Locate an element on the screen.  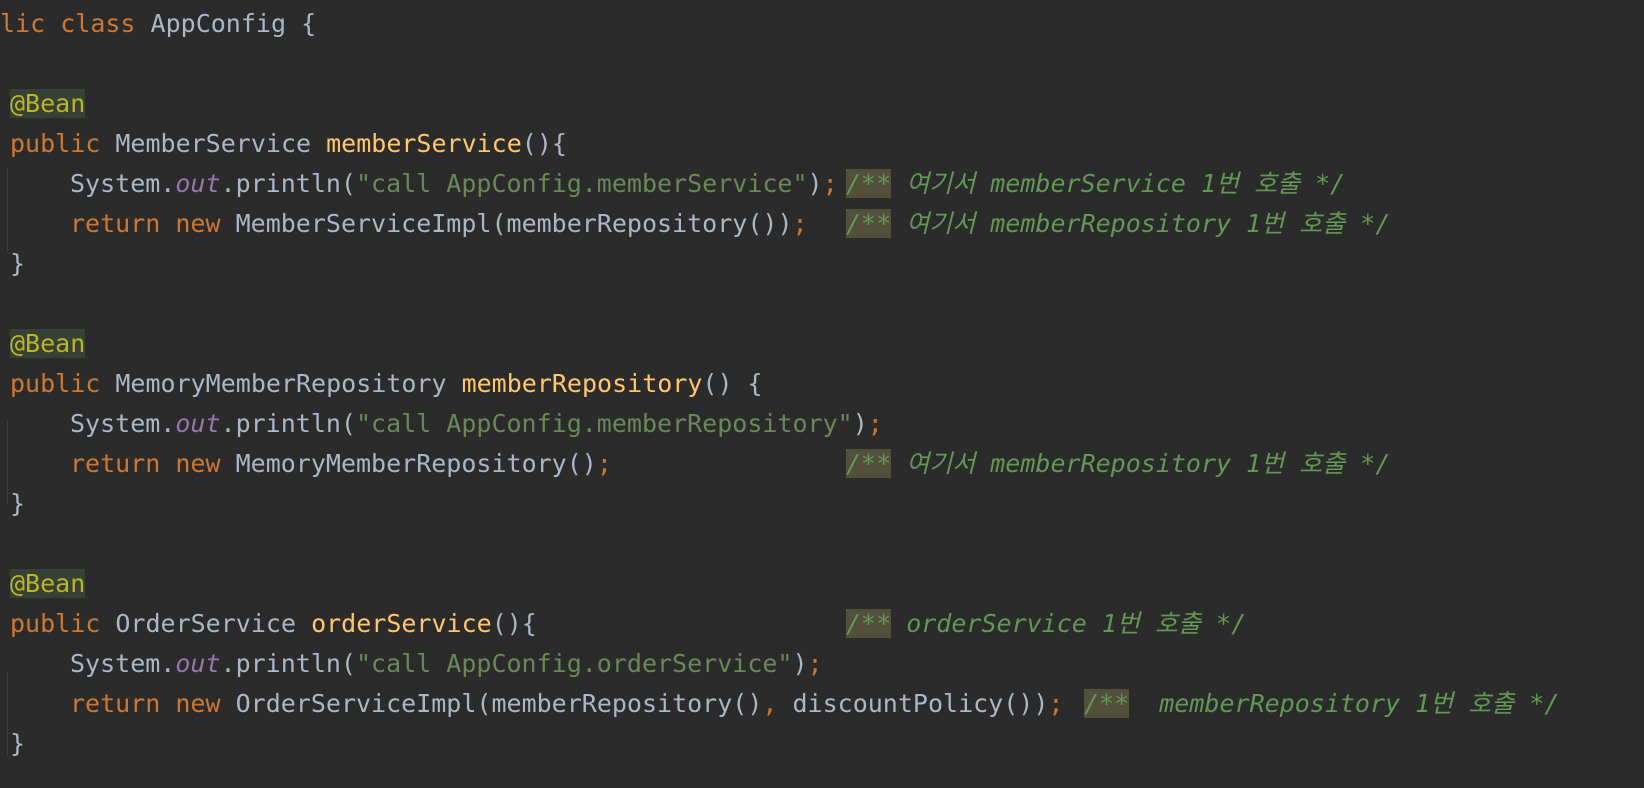
keyword: lic is located at coordinates (23, 23).